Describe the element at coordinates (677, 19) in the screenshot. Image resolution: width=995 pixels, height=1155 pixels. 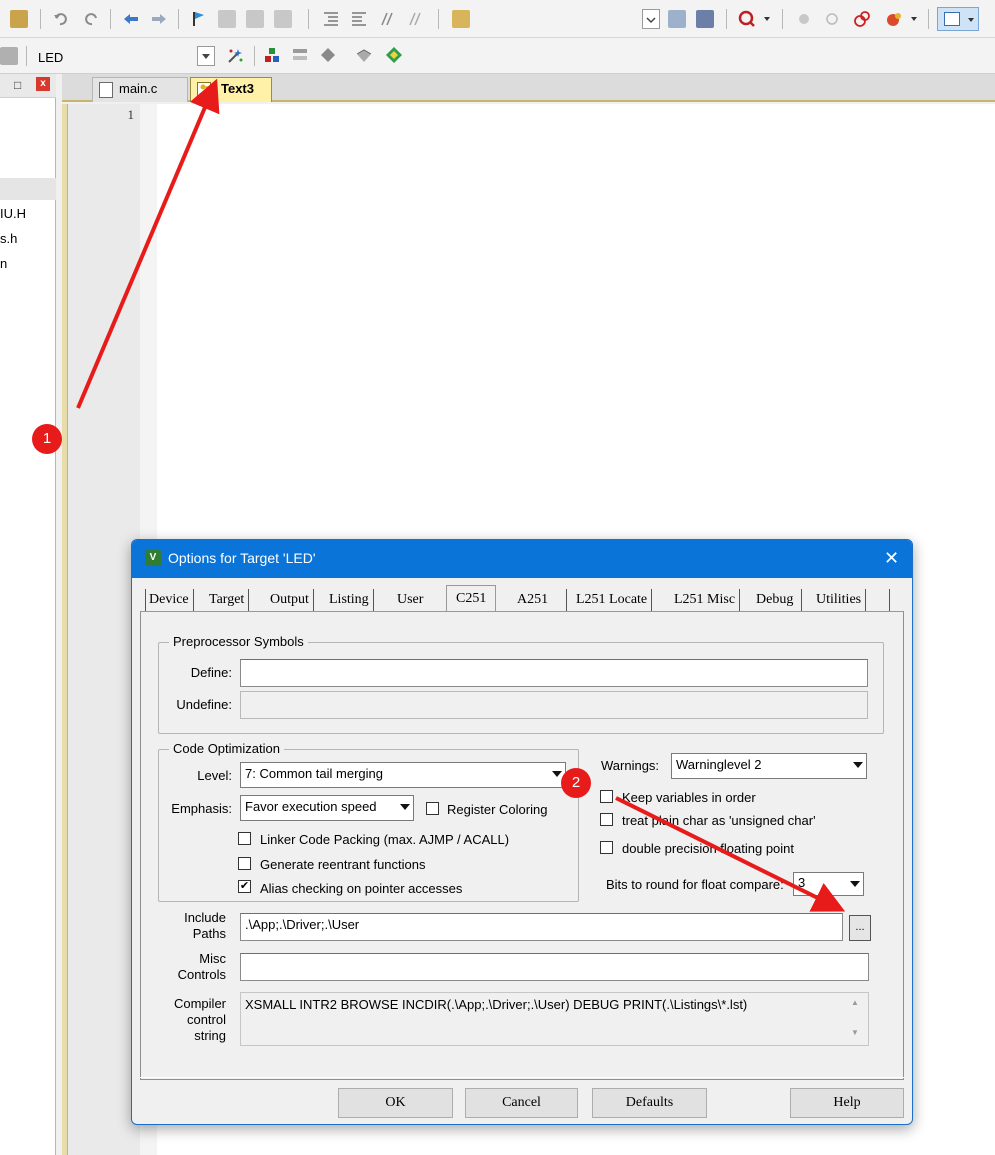
I see `incremental-find-icon` at that location.